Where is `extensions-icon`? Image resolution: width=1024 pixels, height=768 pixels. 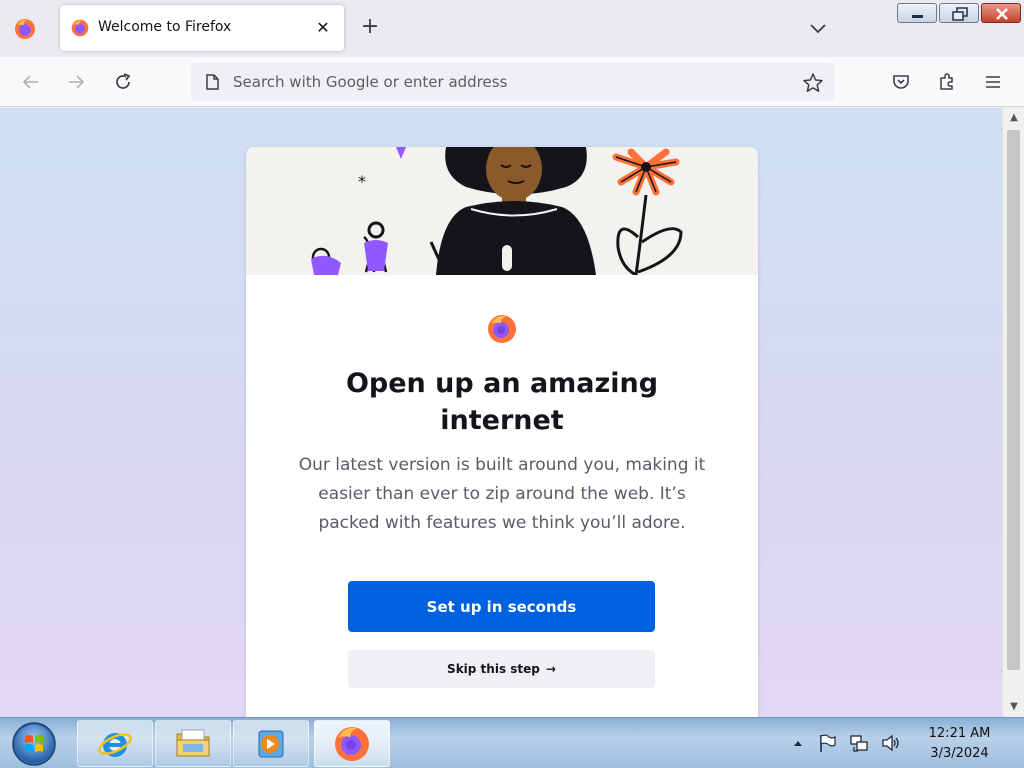
extensions-icon is located at coordinates (946, 81).